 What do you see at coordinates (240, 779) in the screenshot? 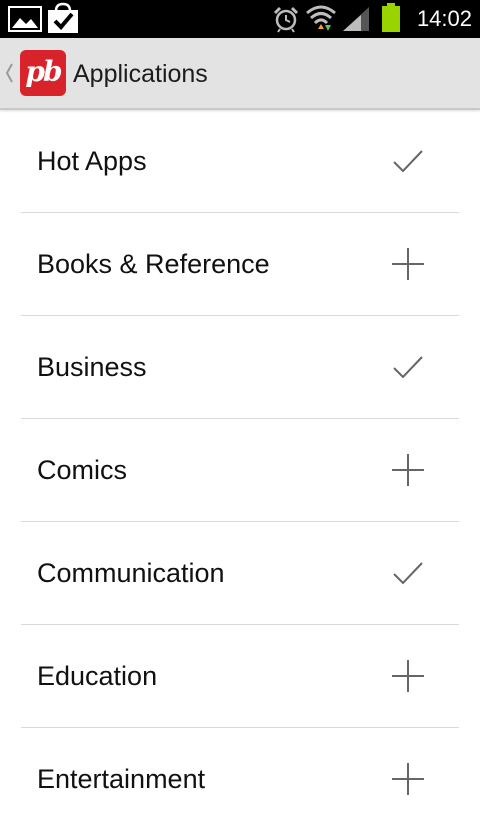
I see `list-item: Entertainment` at bounding box center [240, 779].